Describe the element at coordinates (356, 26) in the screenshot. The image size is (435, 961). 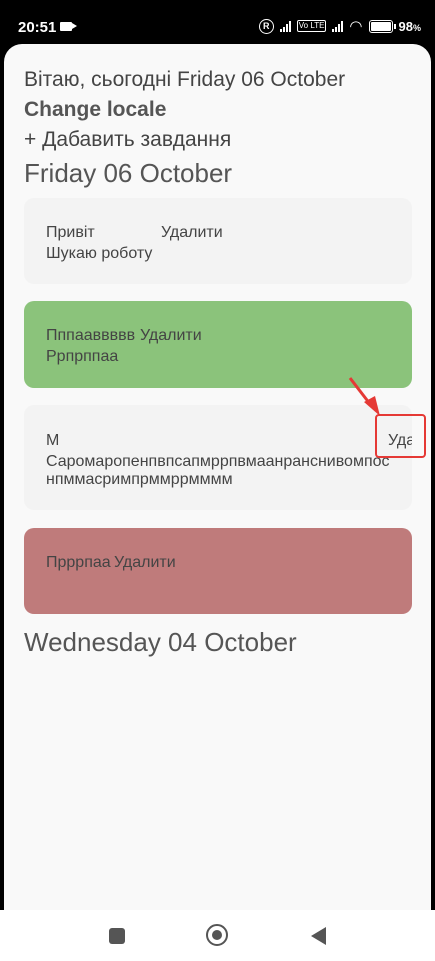
I see `wifi-icon: ◠` at that location.